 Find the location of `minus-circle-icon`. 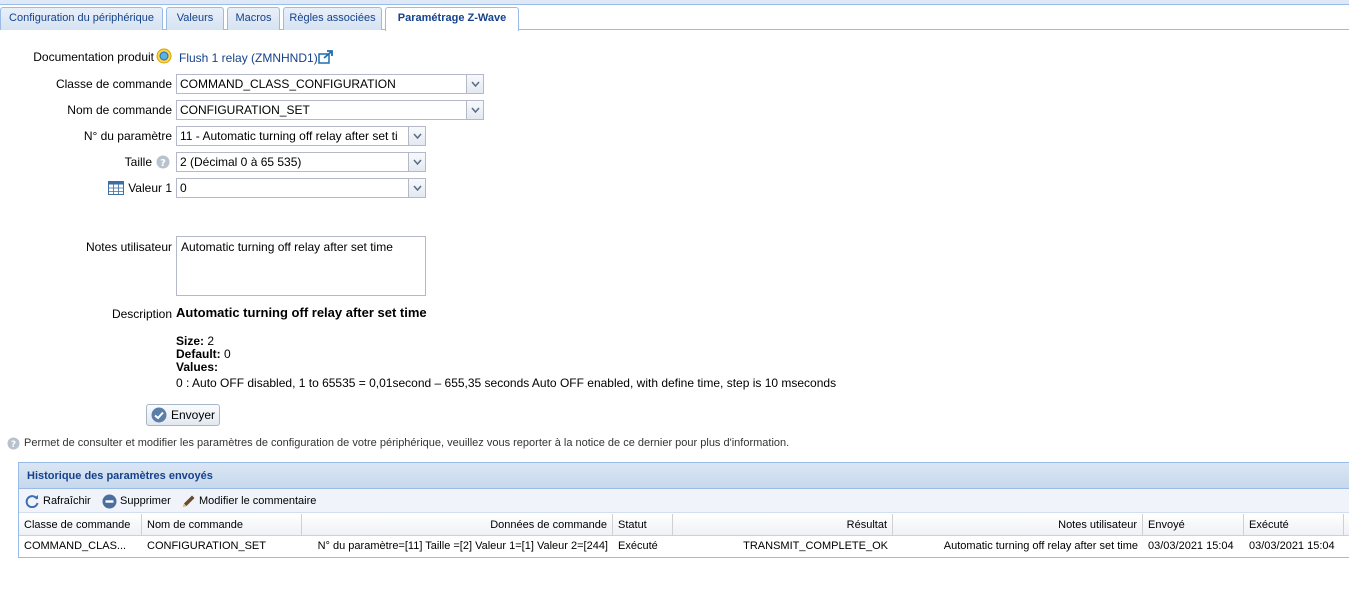

minus-circle-icon is located at coordinates (109, 504).